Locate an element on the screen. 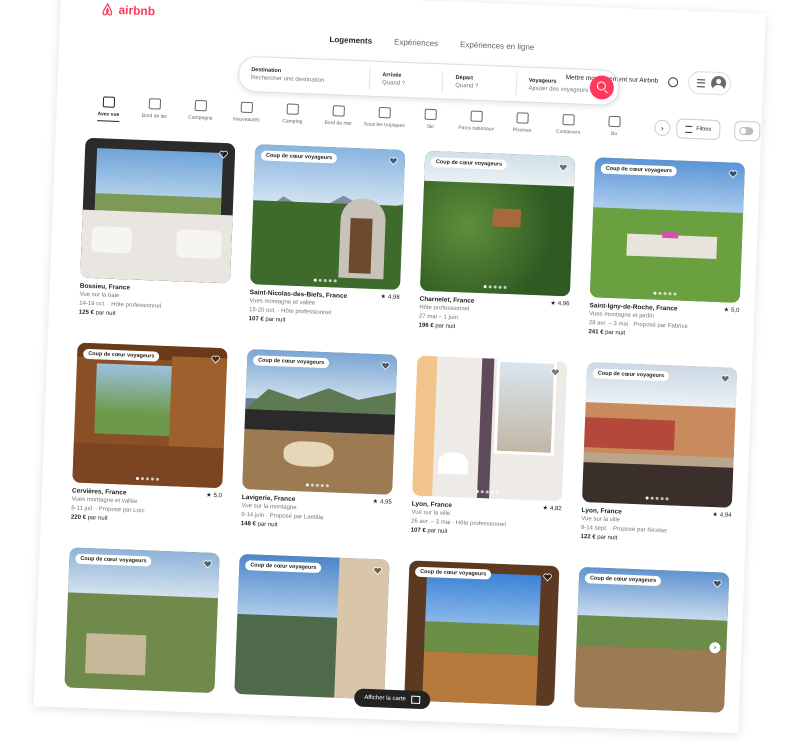 This screenshot has height=744, width=795. checkout-field: Départ Quand ? is located at coordinates (480, 83).